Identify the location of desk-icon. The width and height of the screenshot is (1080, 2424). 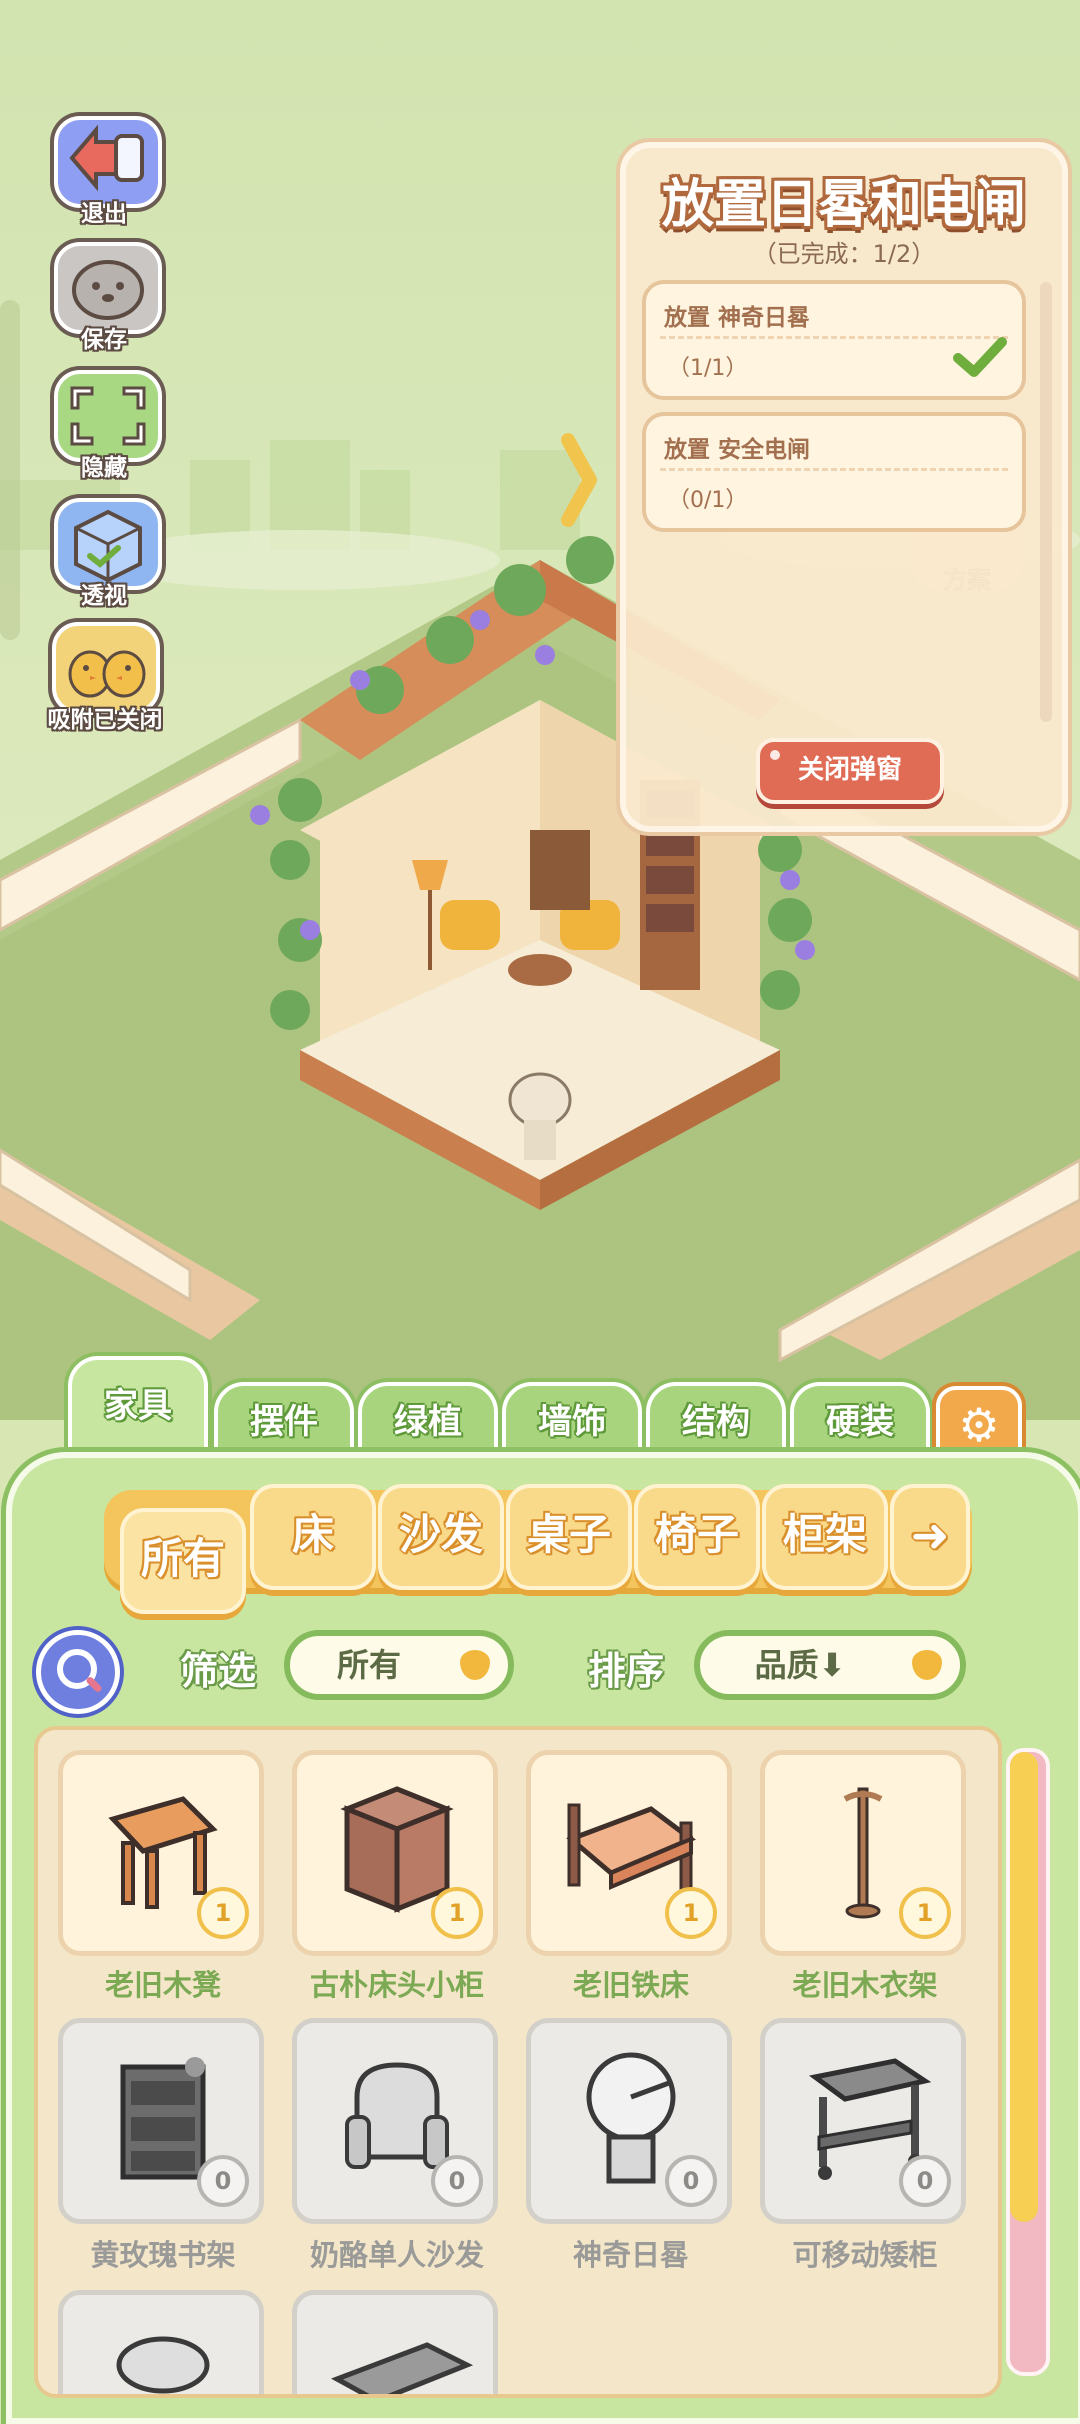
(402, 2368).